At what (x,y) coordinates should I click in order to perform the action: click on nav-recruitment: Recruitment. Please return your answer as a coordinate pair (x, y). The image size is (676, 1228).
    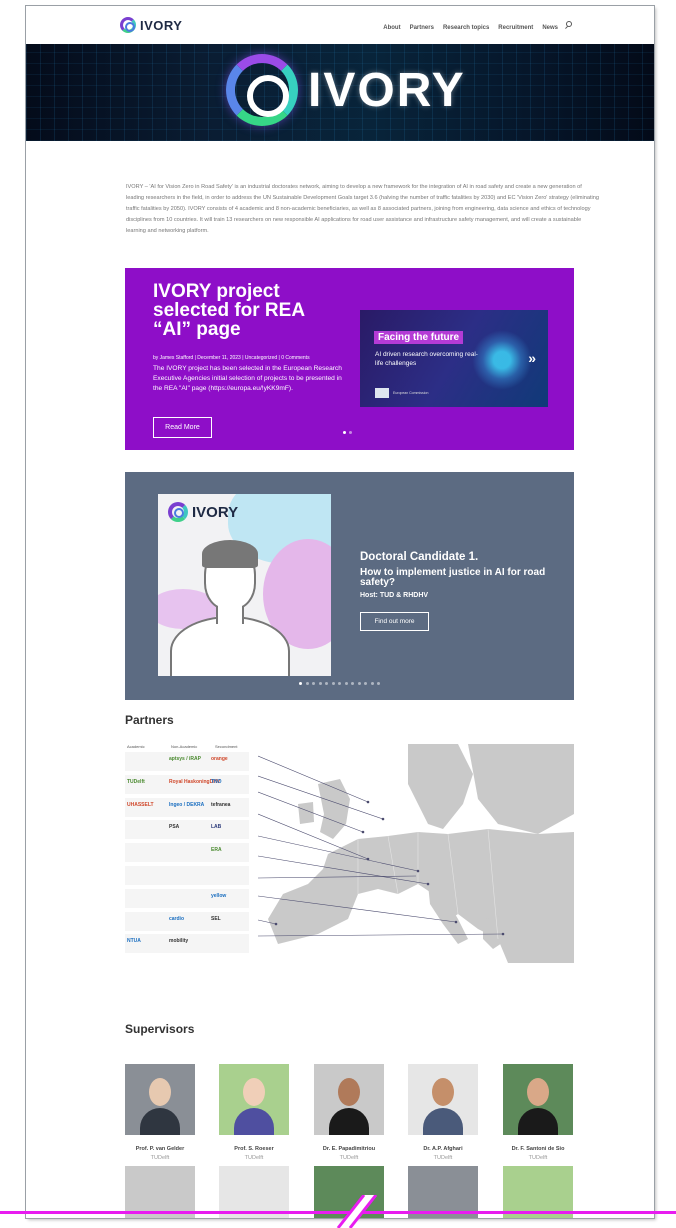
    Looking at the image, I should click on (515, 28).